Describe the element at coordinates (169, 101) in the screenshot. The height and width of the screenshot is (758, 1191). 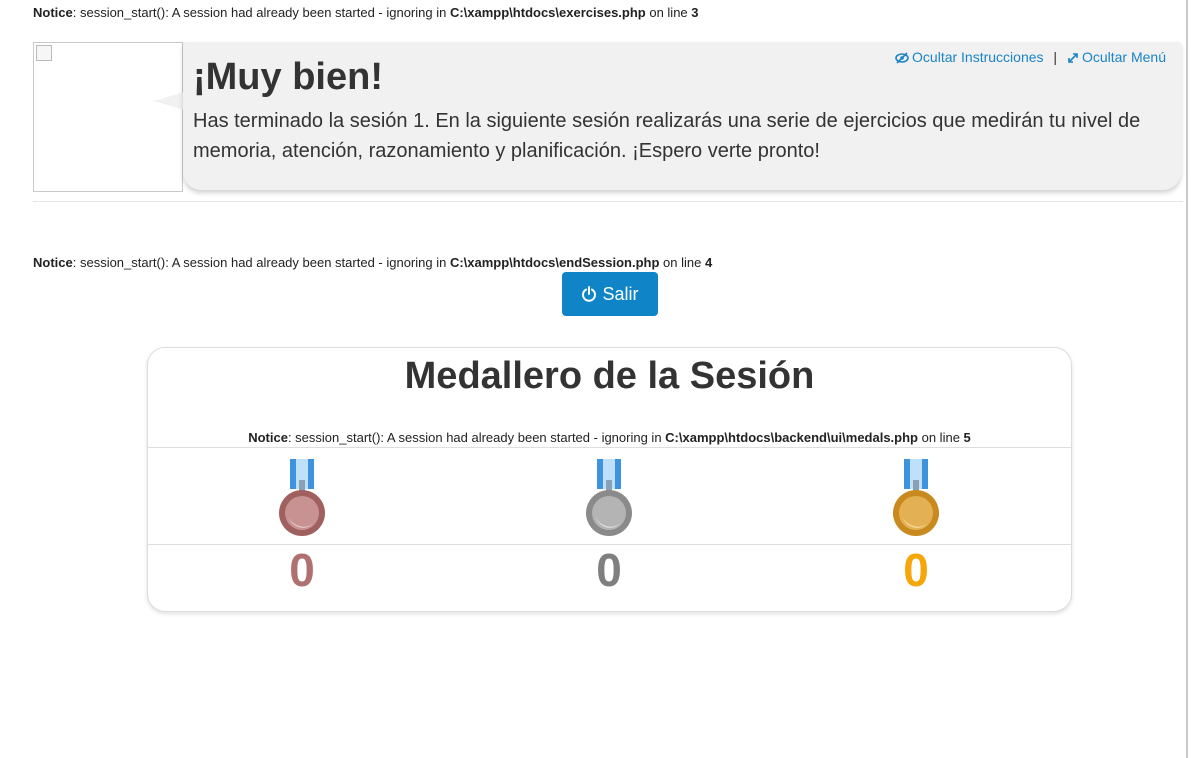
I see `speech-bubble-tail` at that location.